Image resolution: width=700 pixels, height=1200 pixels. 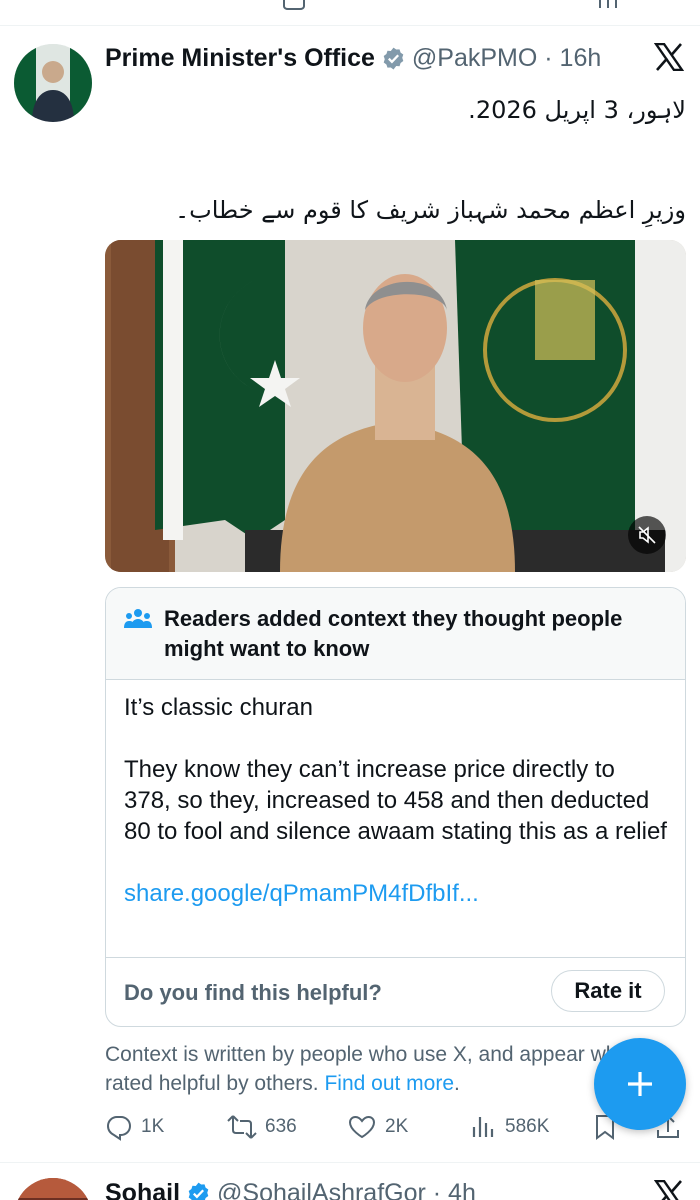 I want to click on like-icon, so click(x=362, y=1127).